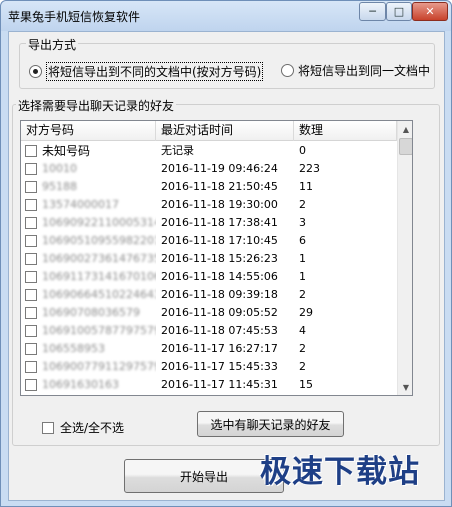 The image size is (452, 507). I want to click on select-all-label: 全选/全不选, so click(92, 428).